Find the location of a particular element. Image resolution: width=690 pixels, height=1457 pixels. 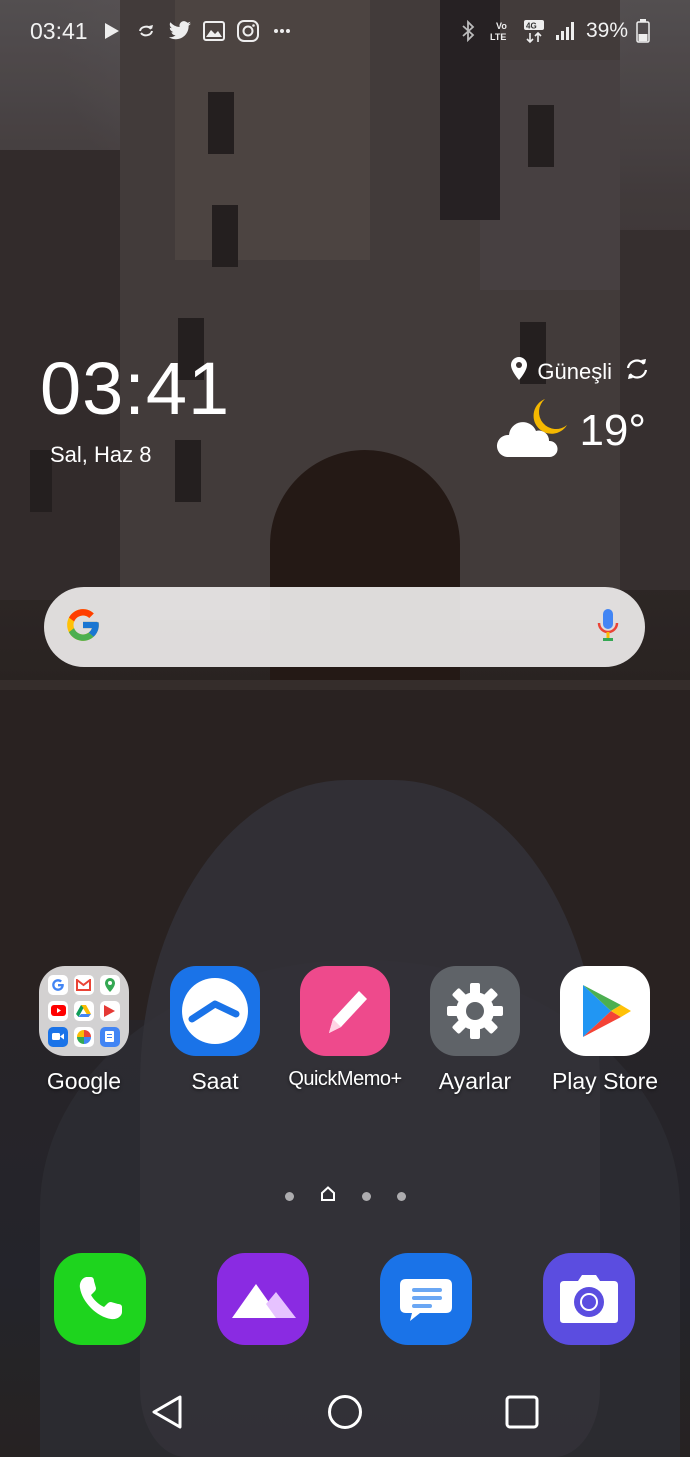

google-folder-icon is located at coordinates (84, 1011).